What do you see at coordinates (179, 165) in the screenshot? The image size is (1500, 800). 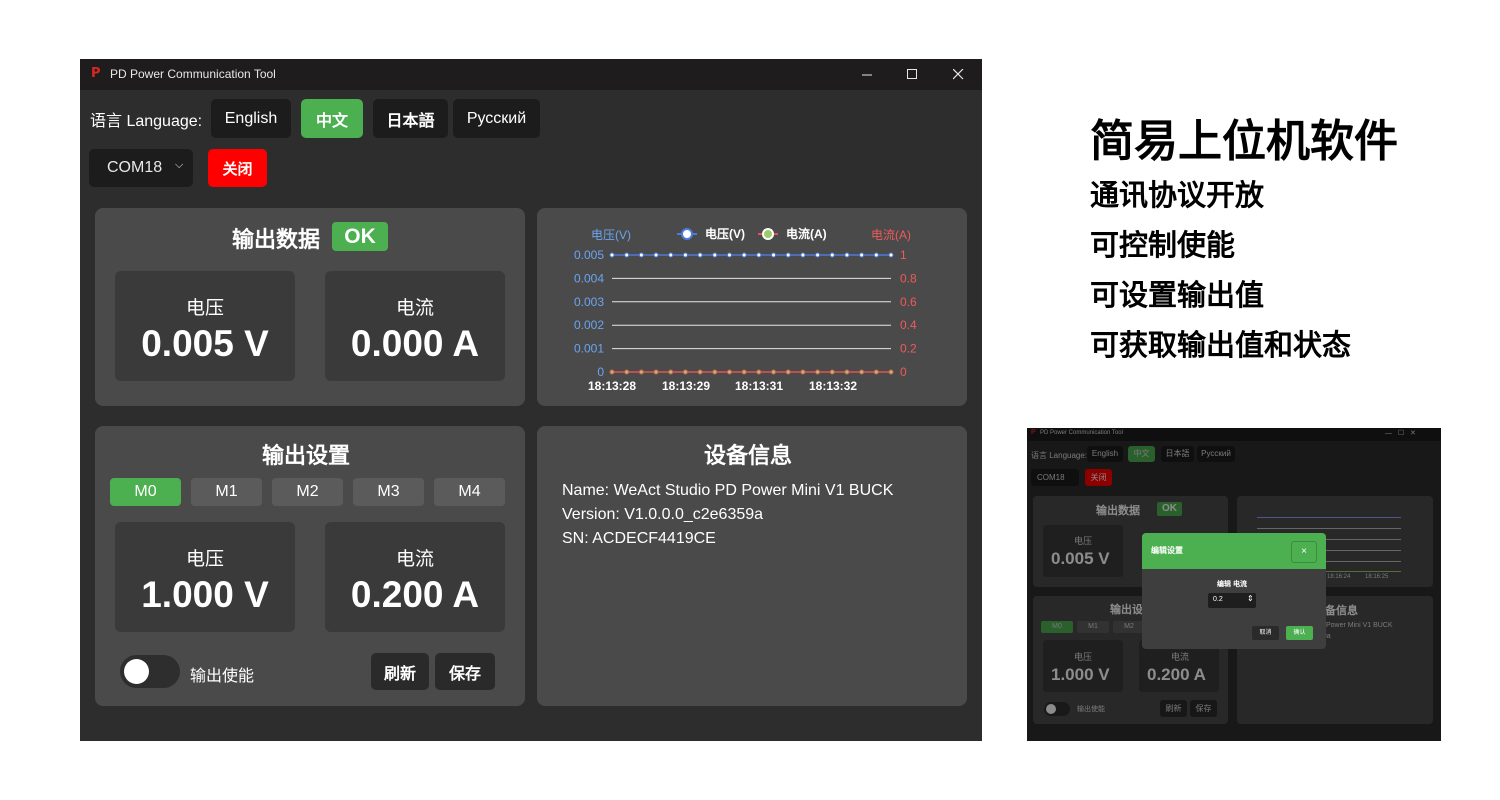 I see `chevron-down-icon: ⌵` at bounding box center [179, 165].